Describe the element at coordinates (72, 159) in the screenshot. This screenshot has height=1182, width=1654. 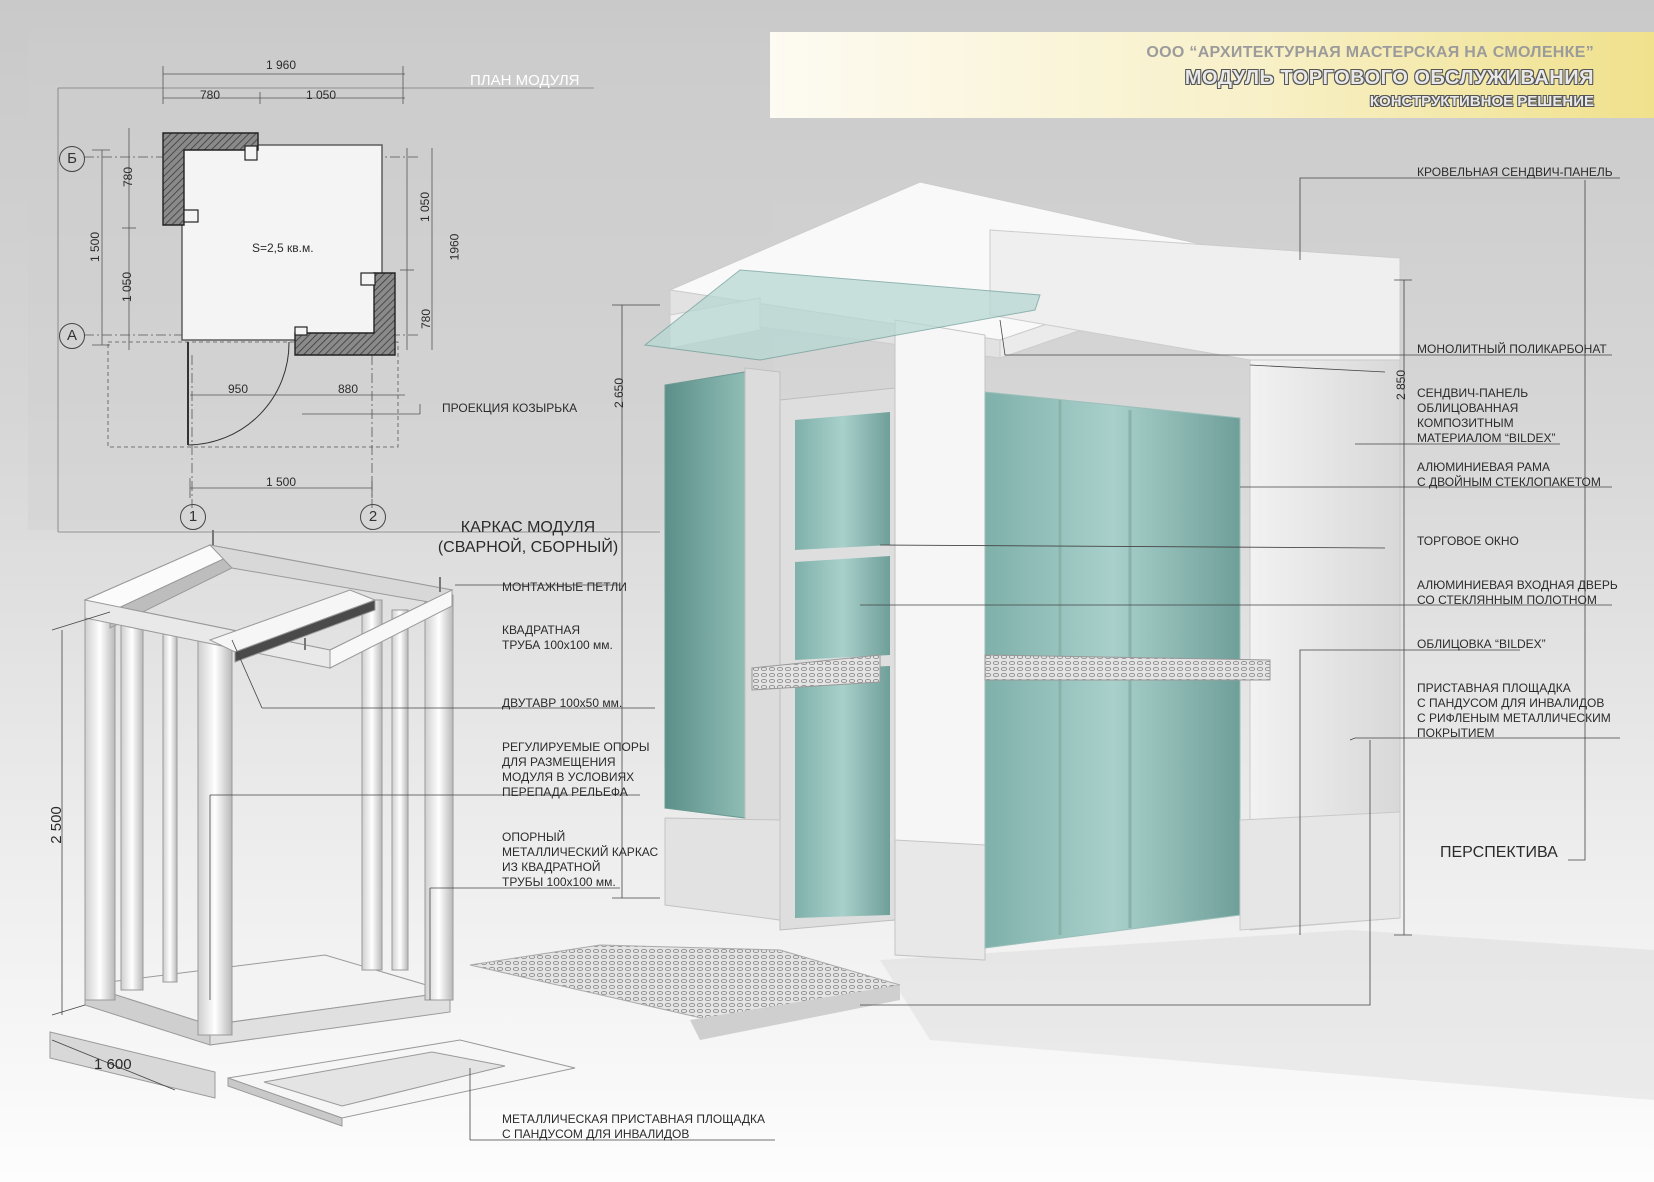
I see `axis-marker-b: Б` at that location.